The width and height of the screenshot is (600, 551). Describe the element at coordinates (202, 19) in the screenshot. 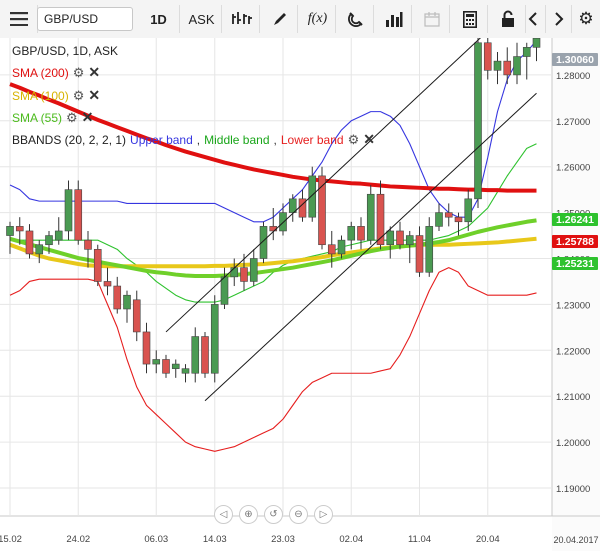

I see `price-type-selector: ASK` at that location.